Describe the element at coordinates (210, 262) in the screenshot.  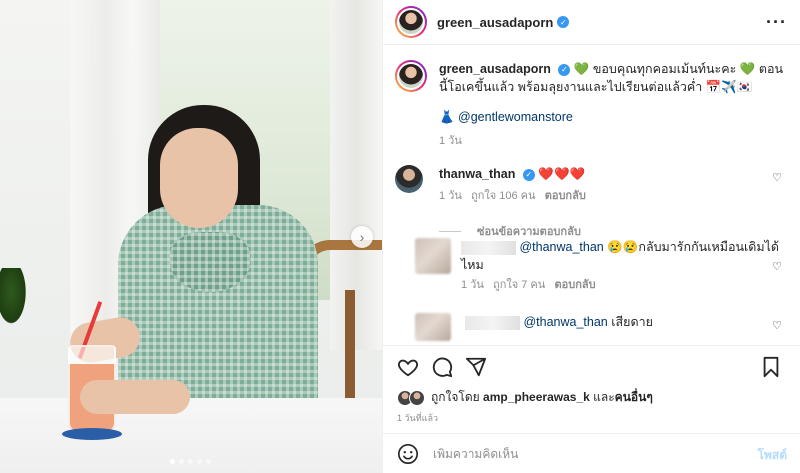
I see `dress-bow` at that location.